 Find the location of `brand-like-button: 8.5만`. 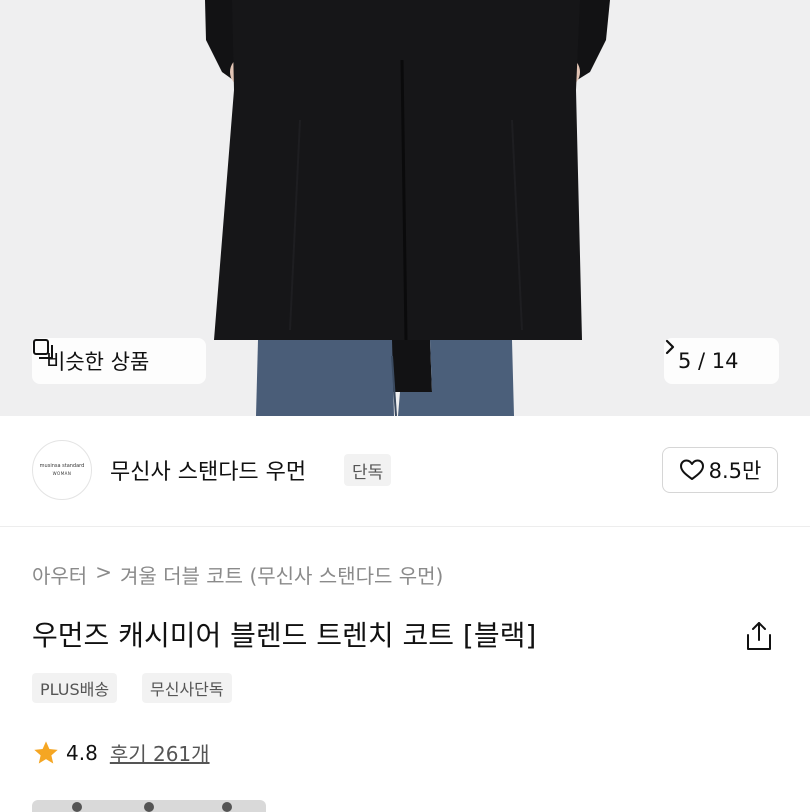

brand-like-button: 8.5만 is located at coordinates (720, 470).